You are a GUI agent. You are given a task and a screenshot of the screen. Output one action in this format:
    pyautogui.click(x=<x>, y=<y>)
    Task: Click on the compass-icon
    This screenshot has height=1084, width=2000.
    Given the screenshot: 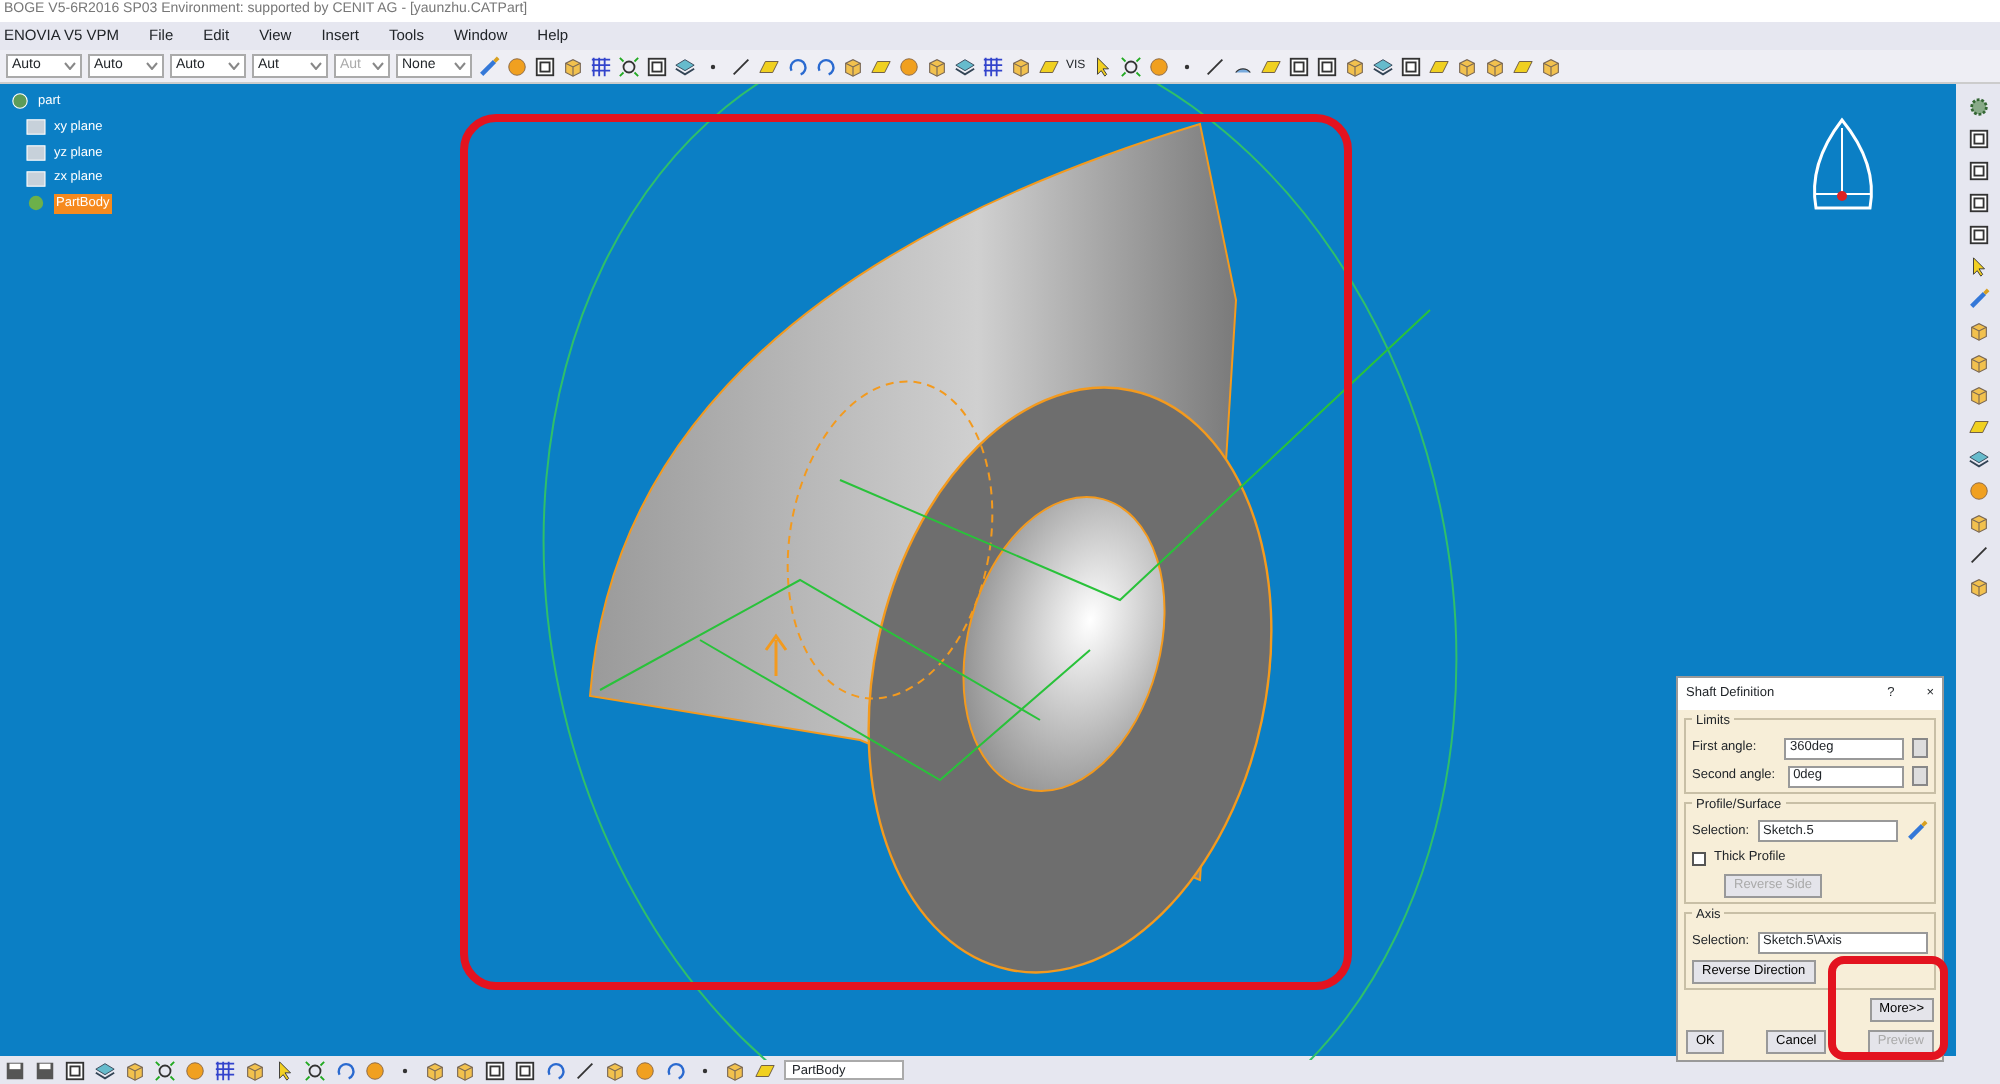 What is the action you would take?
    pyautogui.click(x=1843, y=164)
    